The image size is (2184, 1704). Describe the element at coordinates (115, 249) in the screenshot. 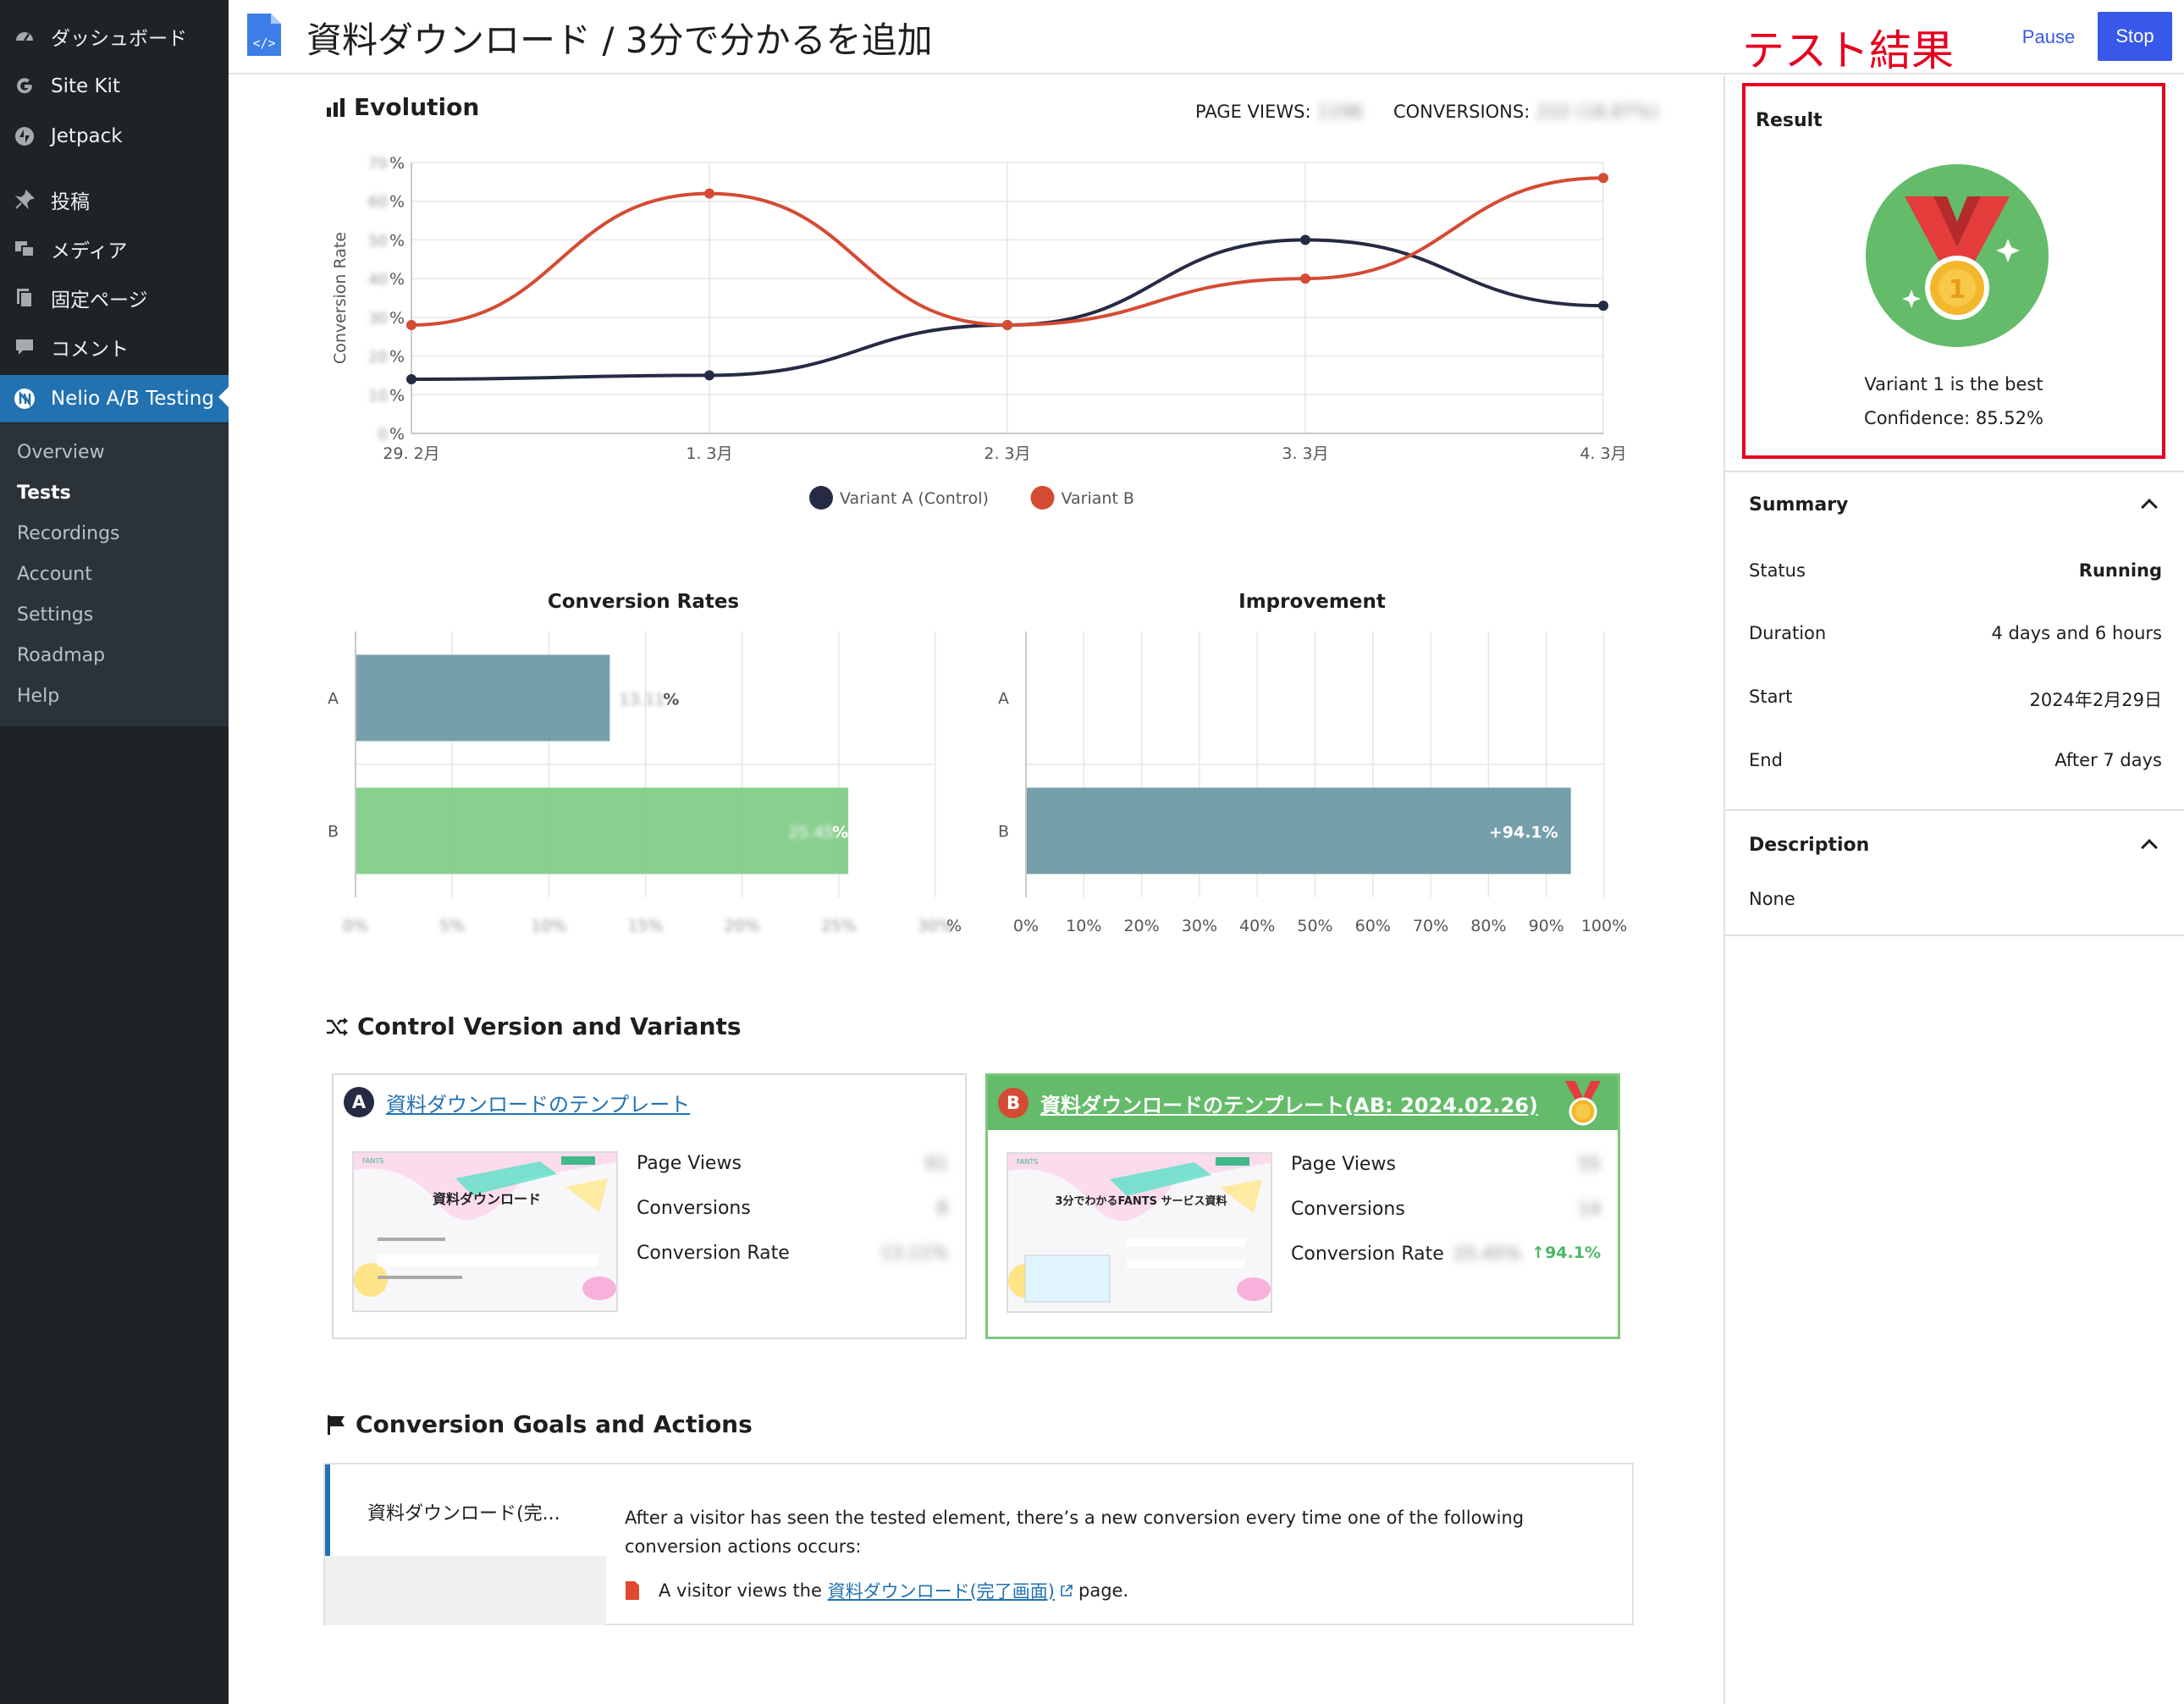

I see `menu-item-media: メディア` at that location.